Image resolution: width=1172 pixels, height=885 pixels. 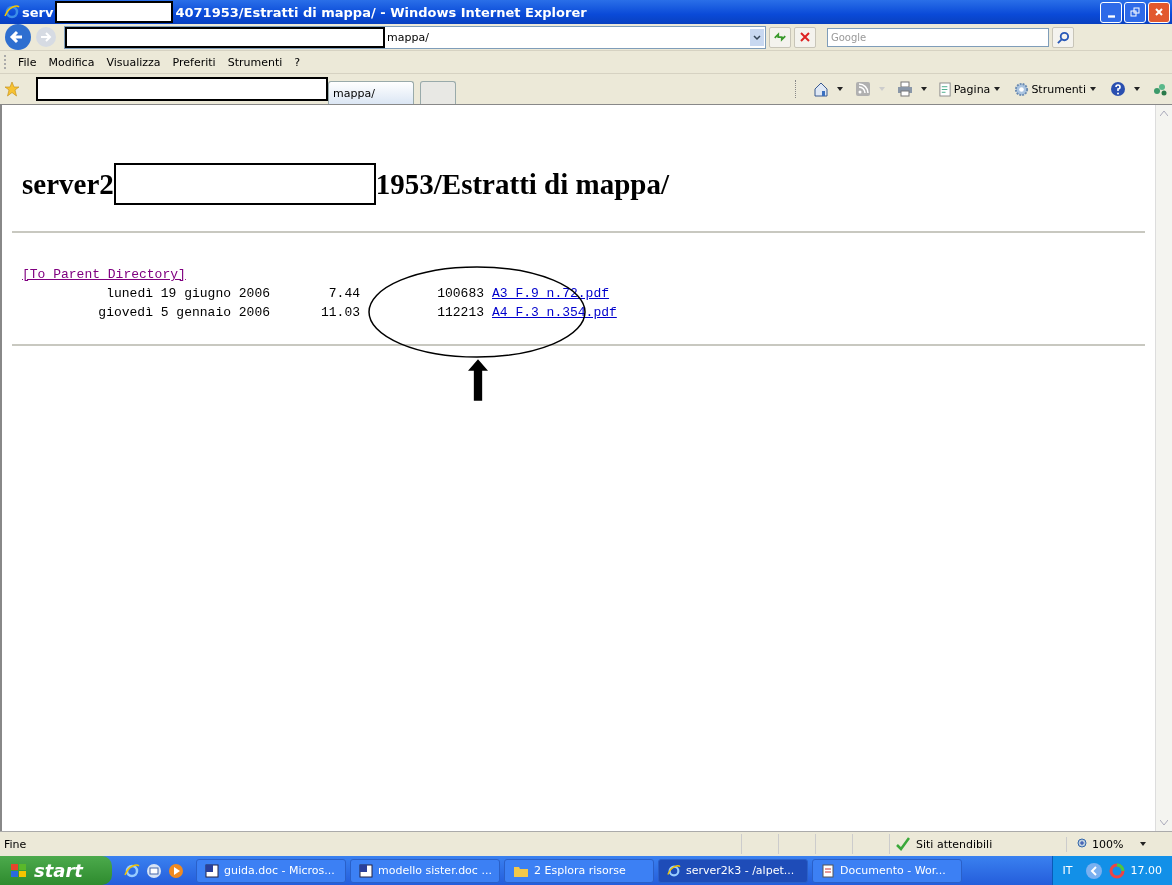 What do you see at coordinates (1083, 844) in the screenshot?
I see `zoom-icon` at bounding box center [1083, 844].